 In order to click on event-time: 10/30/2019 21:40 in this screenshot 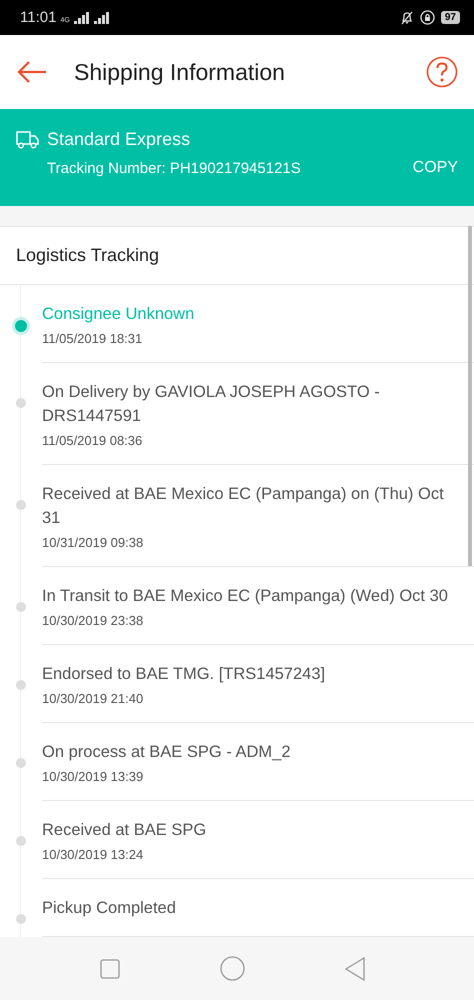, I will do `click(93, 698)`.